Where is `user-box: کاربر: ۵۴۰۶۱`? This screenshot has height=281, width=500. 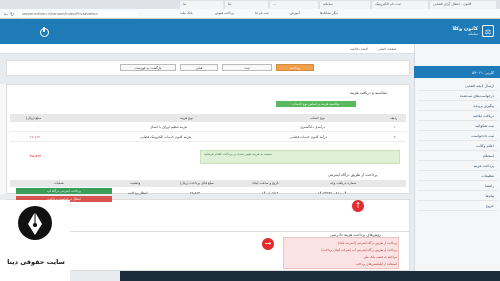
user-box: کاربر: ۵۴۰۶۱ is located at coordinates (457, 72).